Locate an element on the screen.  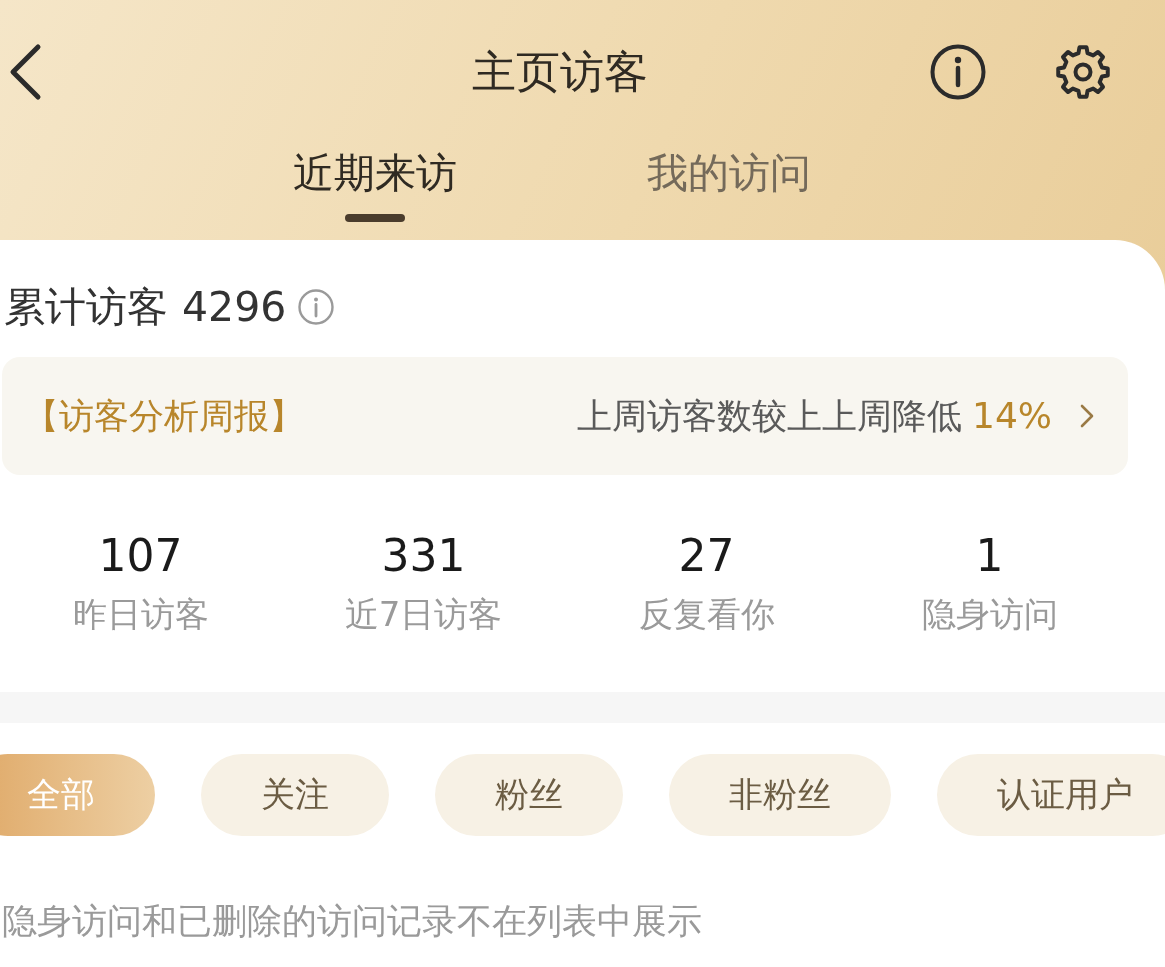
filter-chip: 关注 is located at coordinates (295, 795).